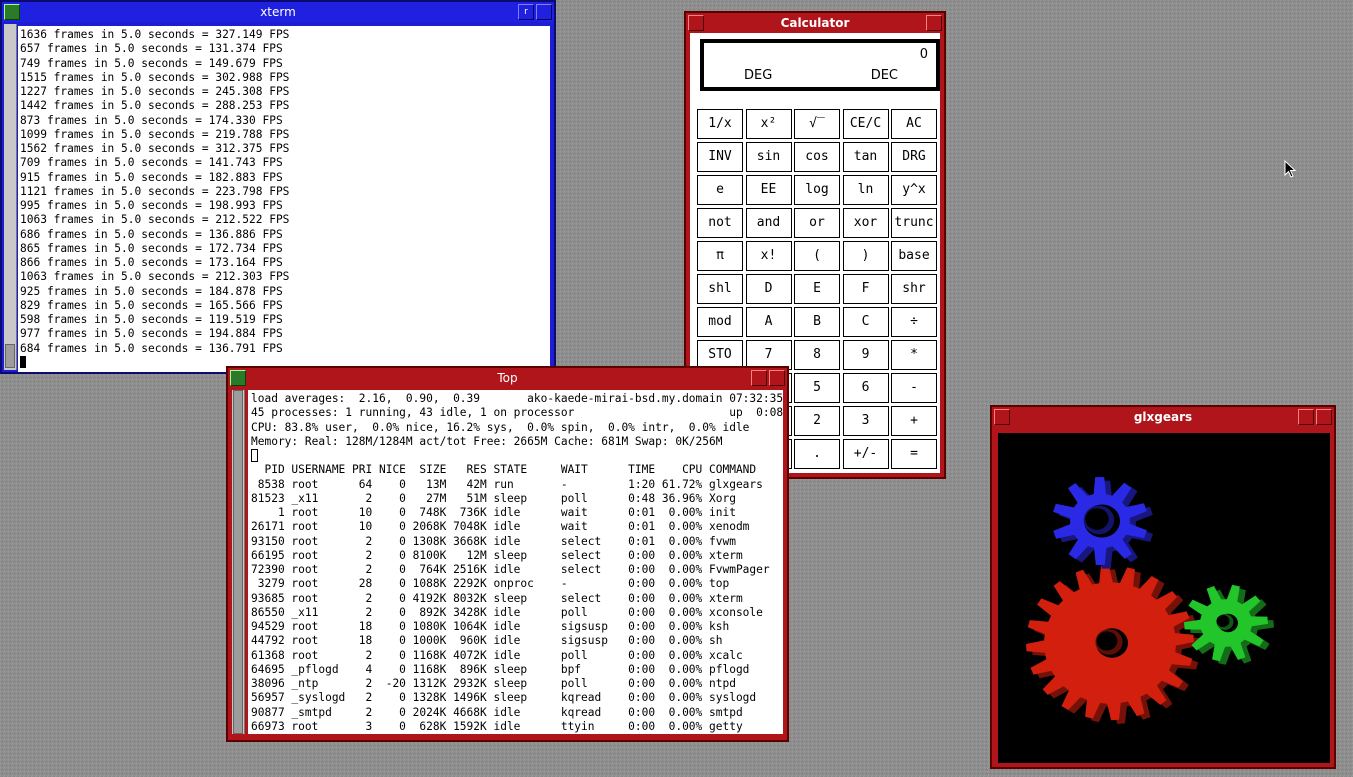 Image resolution: width=1353 pixels, height=777 pixels. Describe the element at coordinates (151, 234) in the screenshot. I see `terminal-line: 686 frames in 5.0 seconds = 136.886 FPS` at that location.